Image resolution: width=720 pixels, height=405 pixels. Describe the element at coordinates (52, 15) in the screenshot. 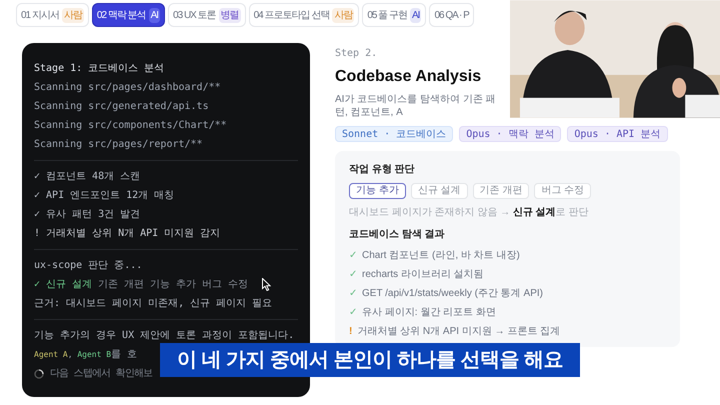

I see `step-tab: 01 지시서 사람` at that location.